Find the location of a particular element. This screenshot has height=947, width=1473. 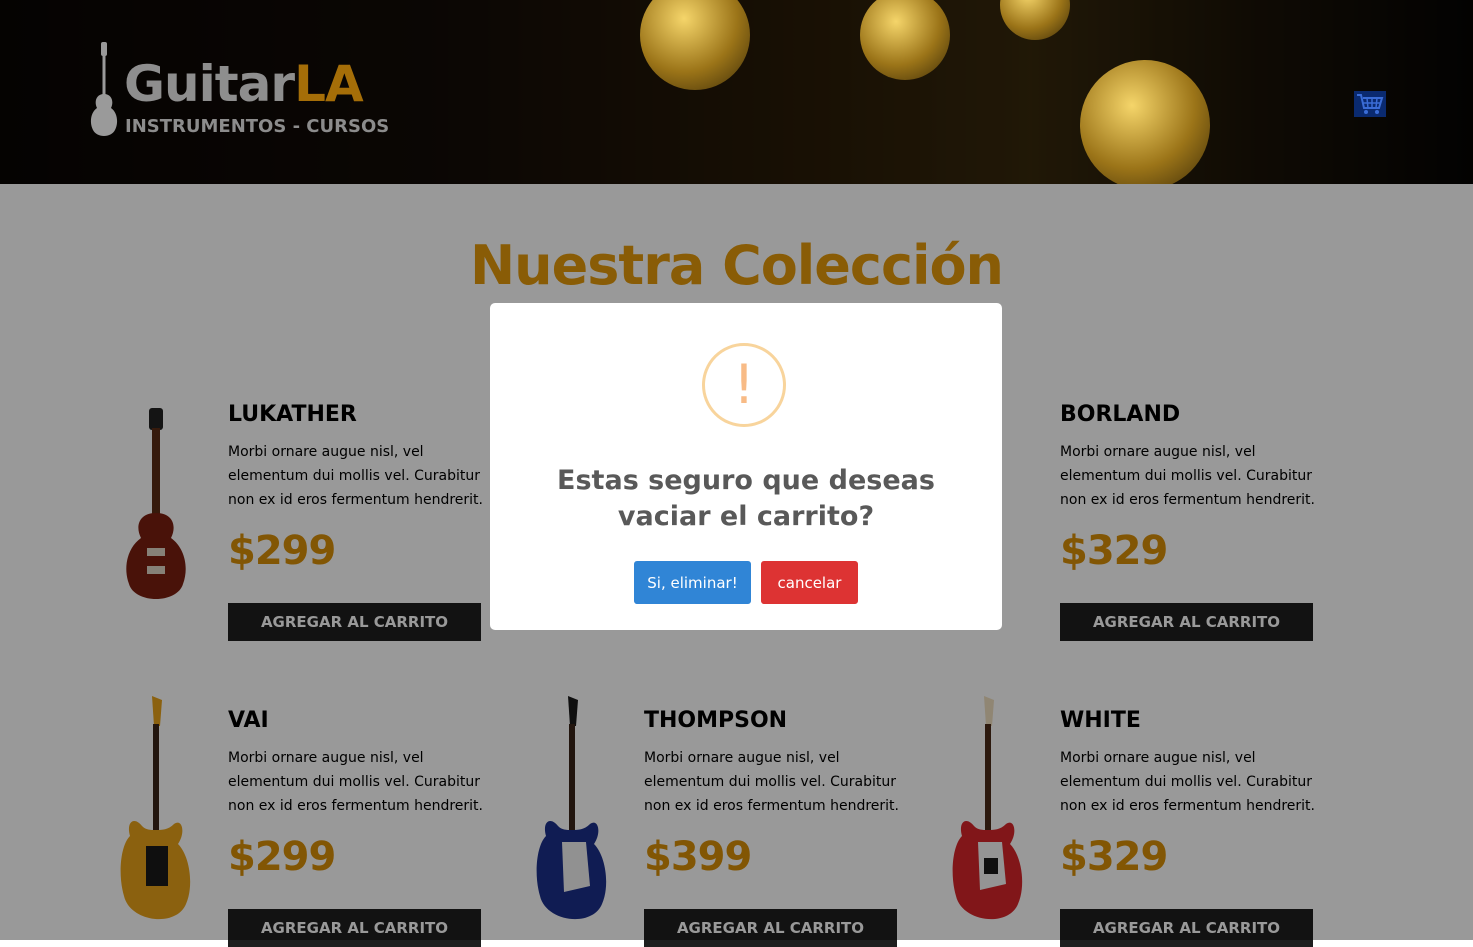

cart-icon is located at coordinates (1370, 104).